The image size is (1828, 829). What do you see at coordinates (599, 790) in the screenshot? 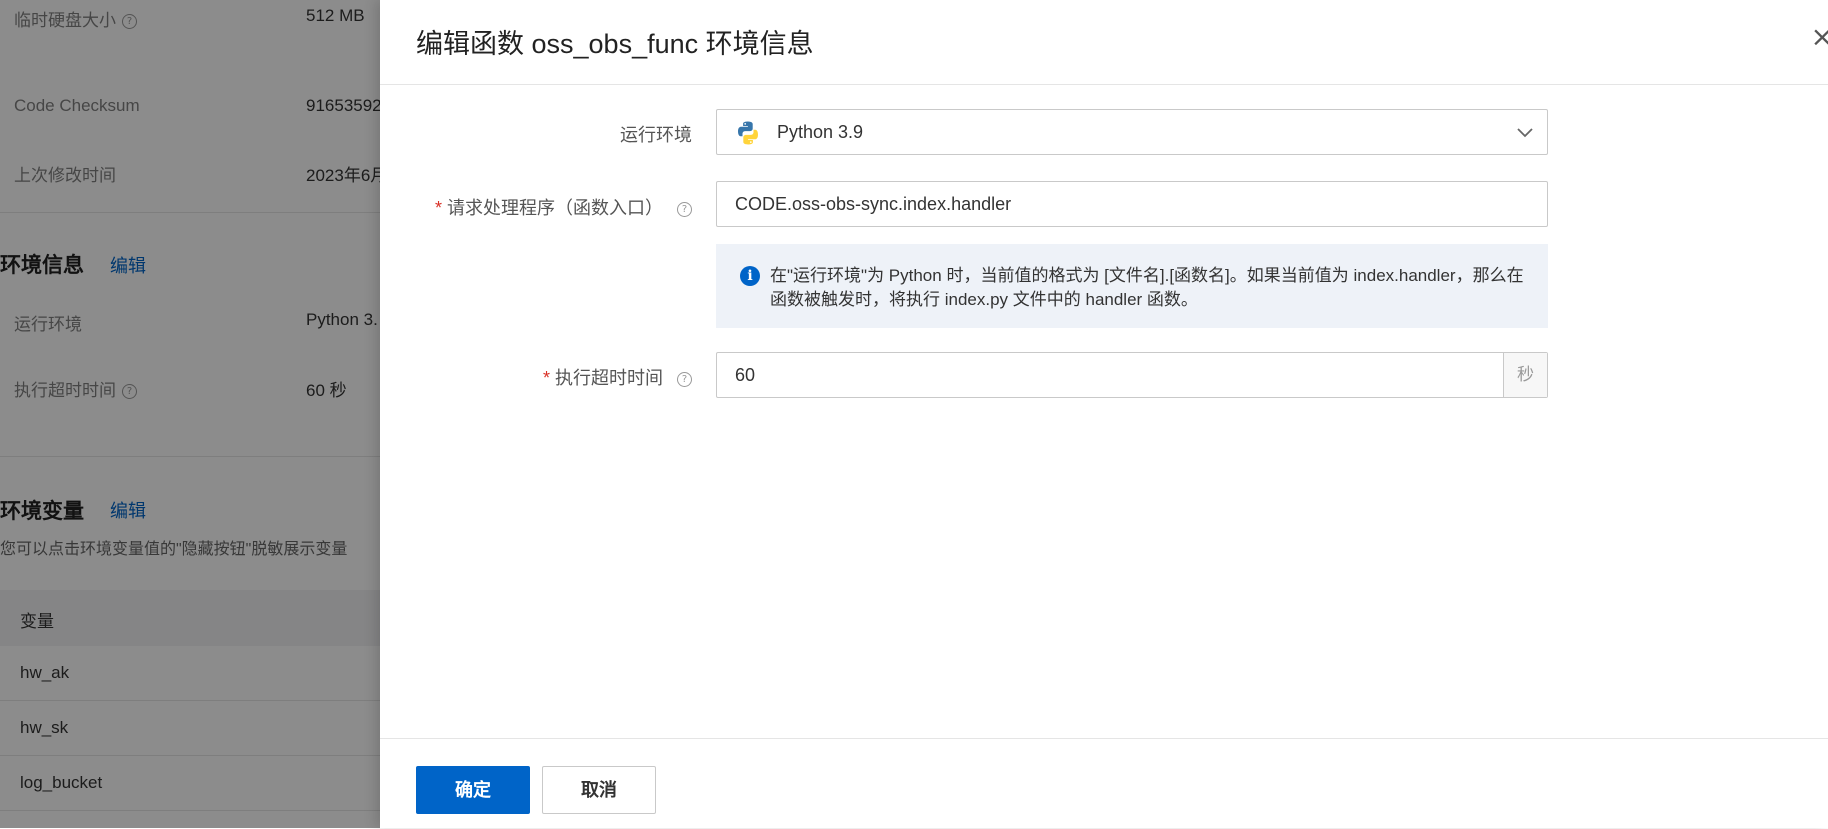
I see `cancel-button: 取消` at bounding box center [599, 790].